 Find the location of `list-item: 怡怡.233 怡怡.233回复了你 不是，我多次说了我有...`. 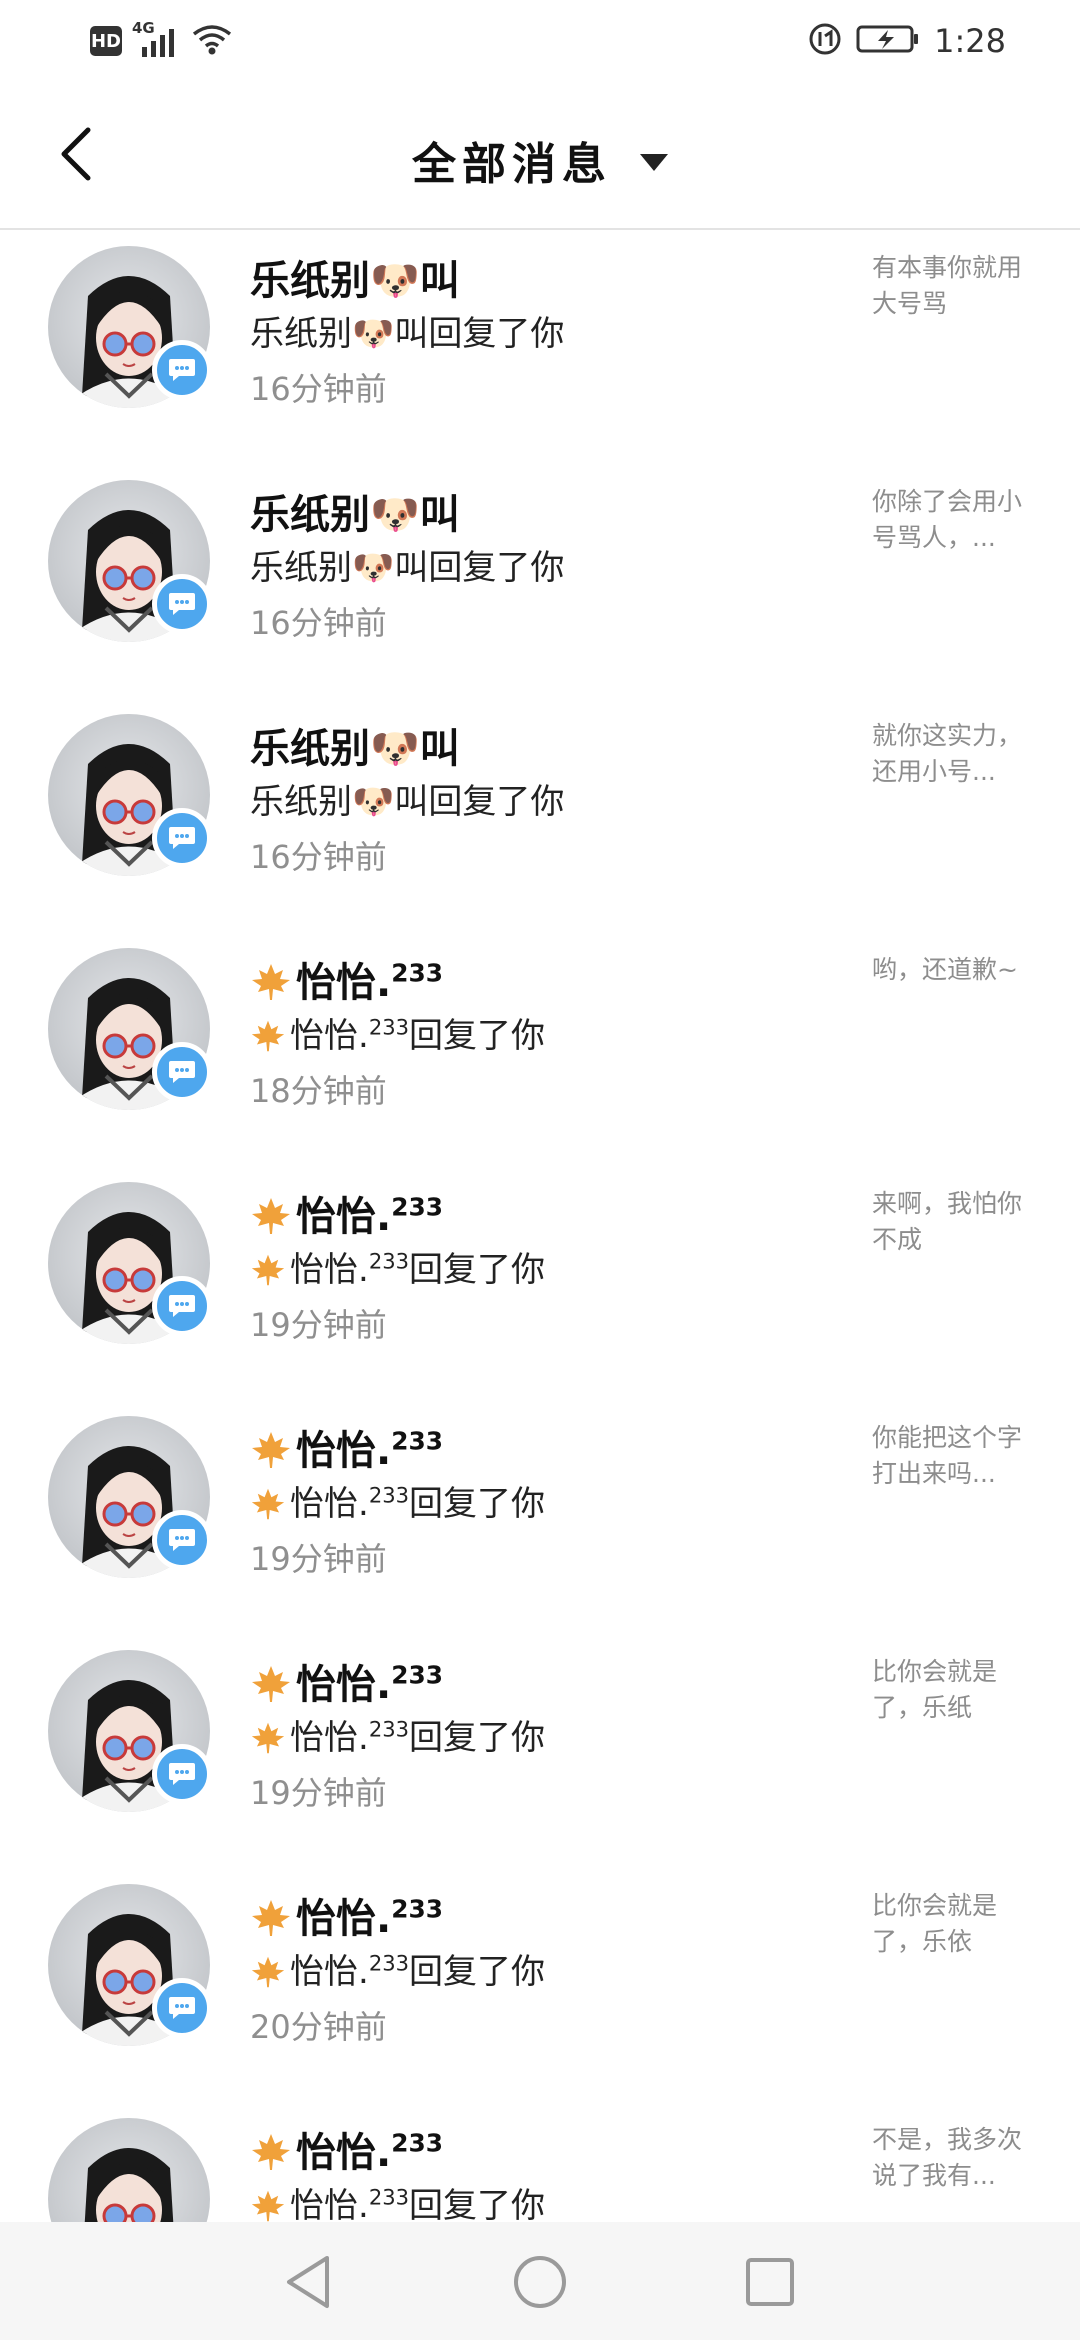

list-item: 怡怡.233 怡怡.233回复了你 不是，我多次说了我有... is located at coordinates (540, 2162).